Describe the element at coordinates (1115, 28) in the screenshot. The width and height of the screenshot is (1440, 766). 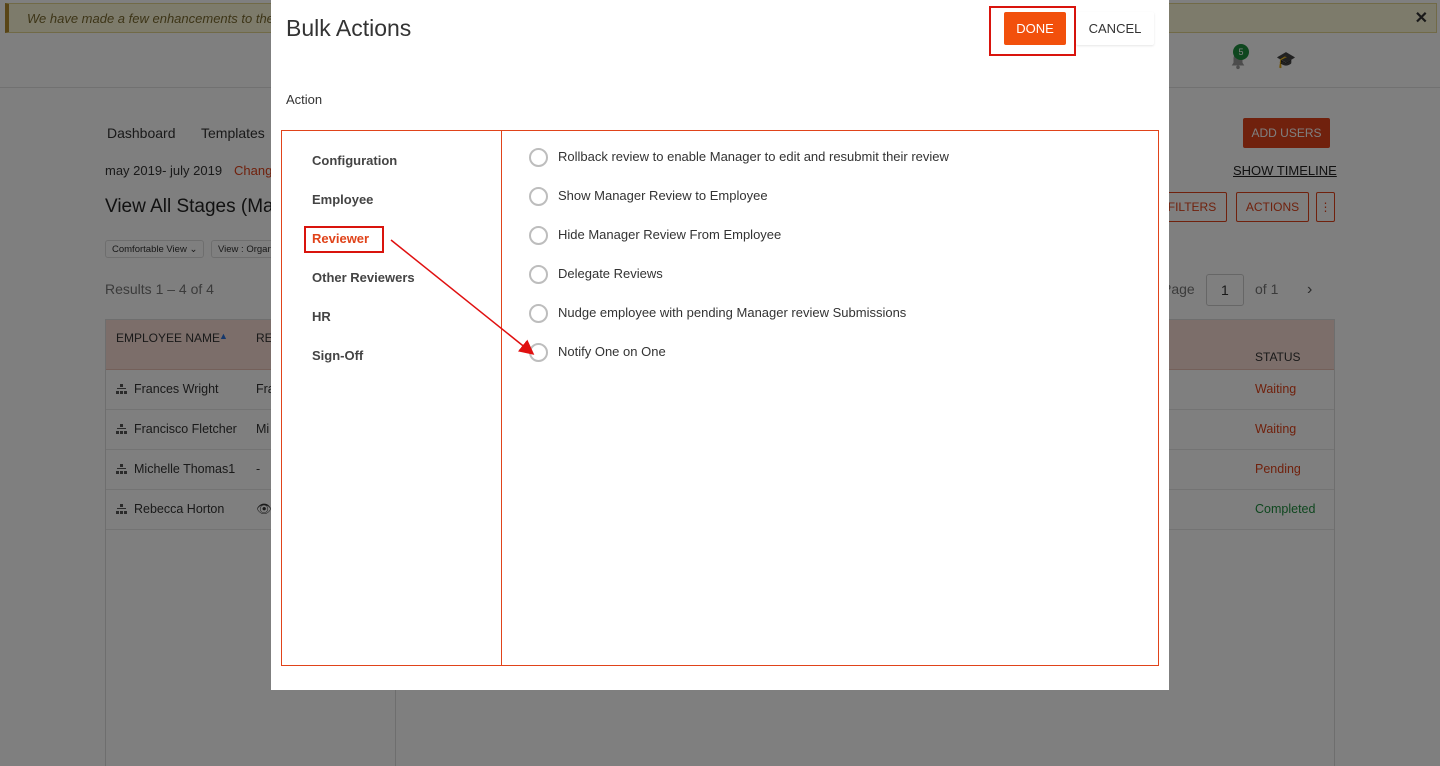
I see `cancel-button: CANCEL` at that location.